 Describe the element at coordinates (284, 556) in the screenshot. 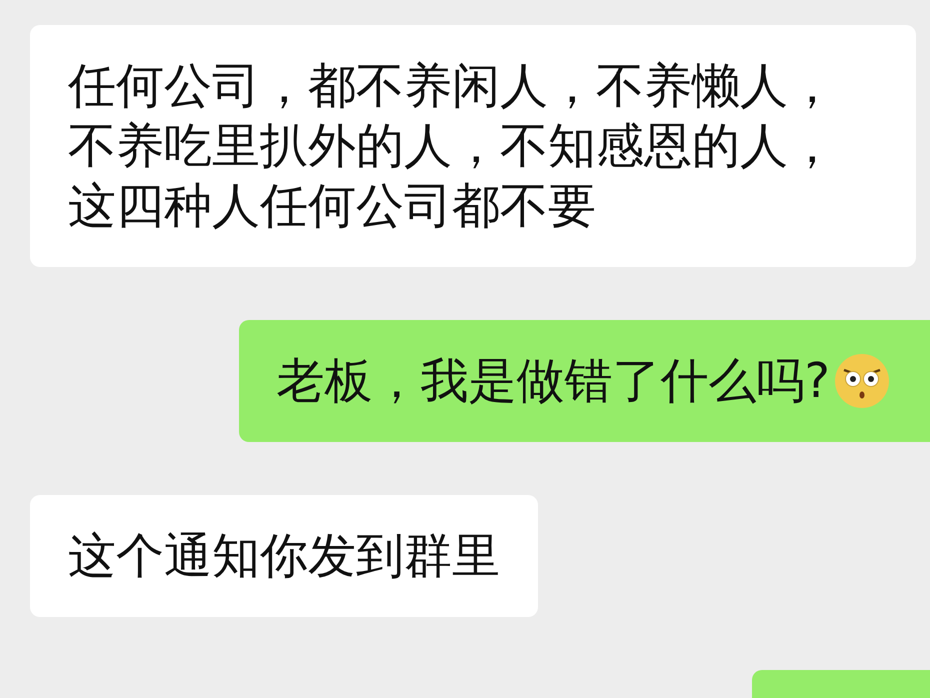

I see `message-text: 这个通知你发到群里` at that location.